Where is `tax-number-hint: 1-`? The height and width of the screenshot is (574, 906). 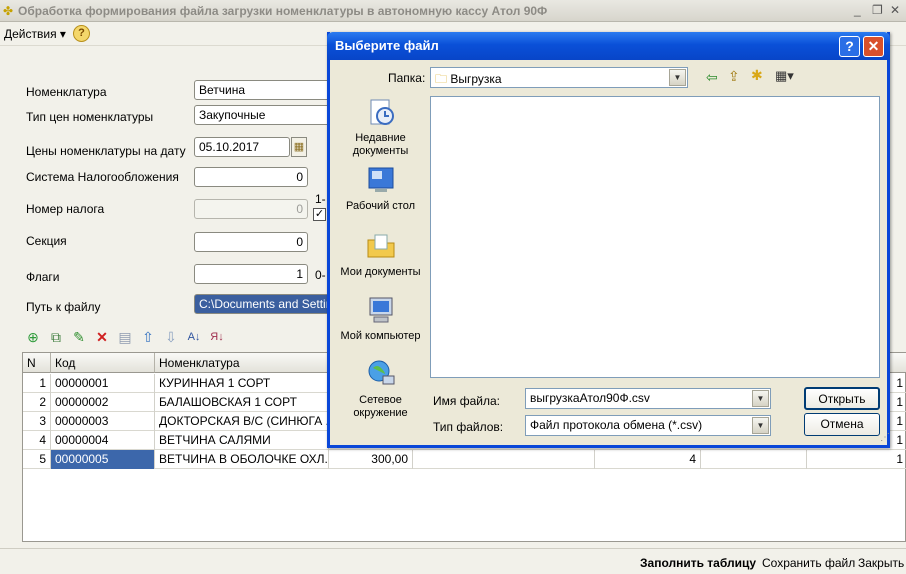
tax-number-hint: 1- is located at coordinates (320, 199).